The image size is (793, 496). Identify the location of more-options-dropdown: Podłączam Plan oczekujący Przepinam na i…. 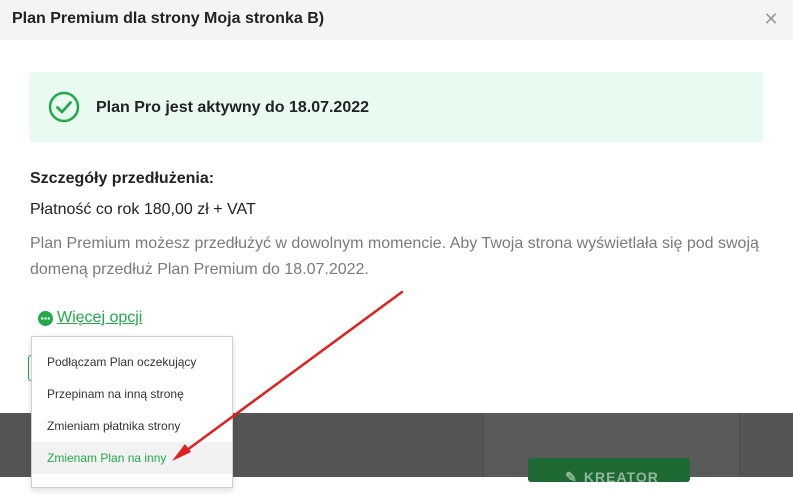
(132, 412).